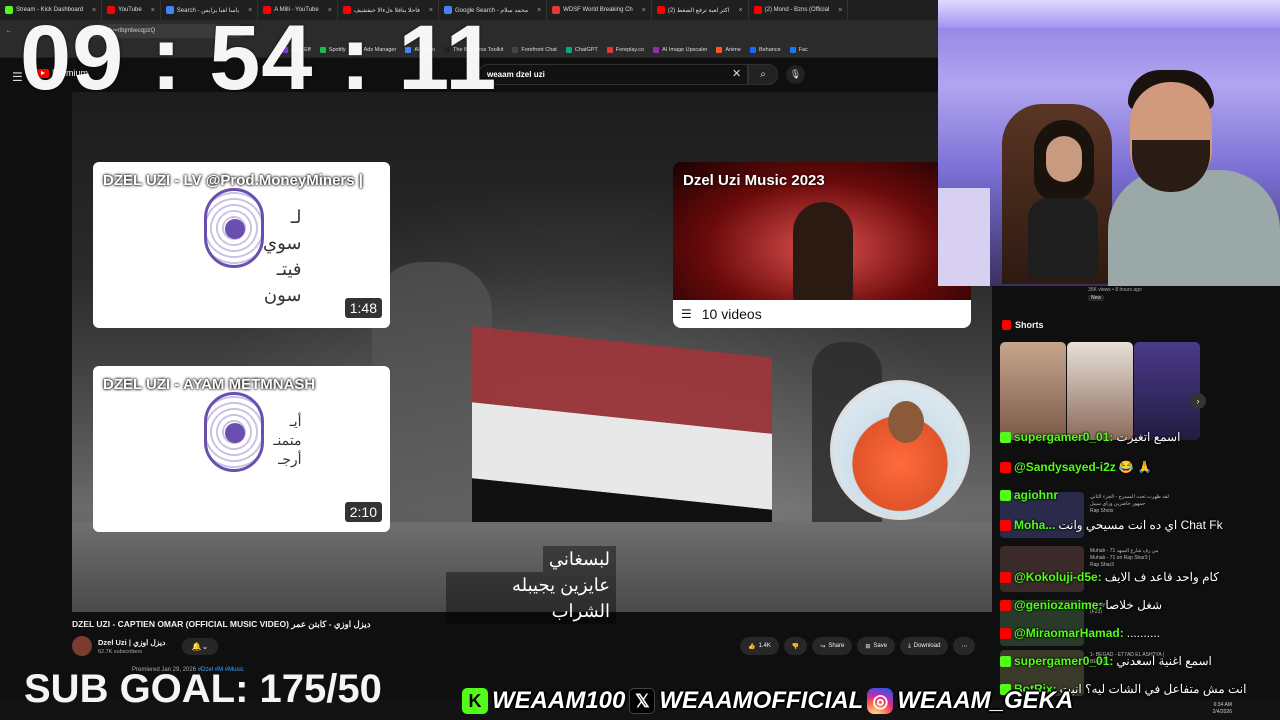 The width and height of the screenshot is (1280, 720). What do you see at coordinates (1148, 437) in the screenshot?
I see `chat-text: اسمع اتغيرت` at bounding box center [1148, 437].